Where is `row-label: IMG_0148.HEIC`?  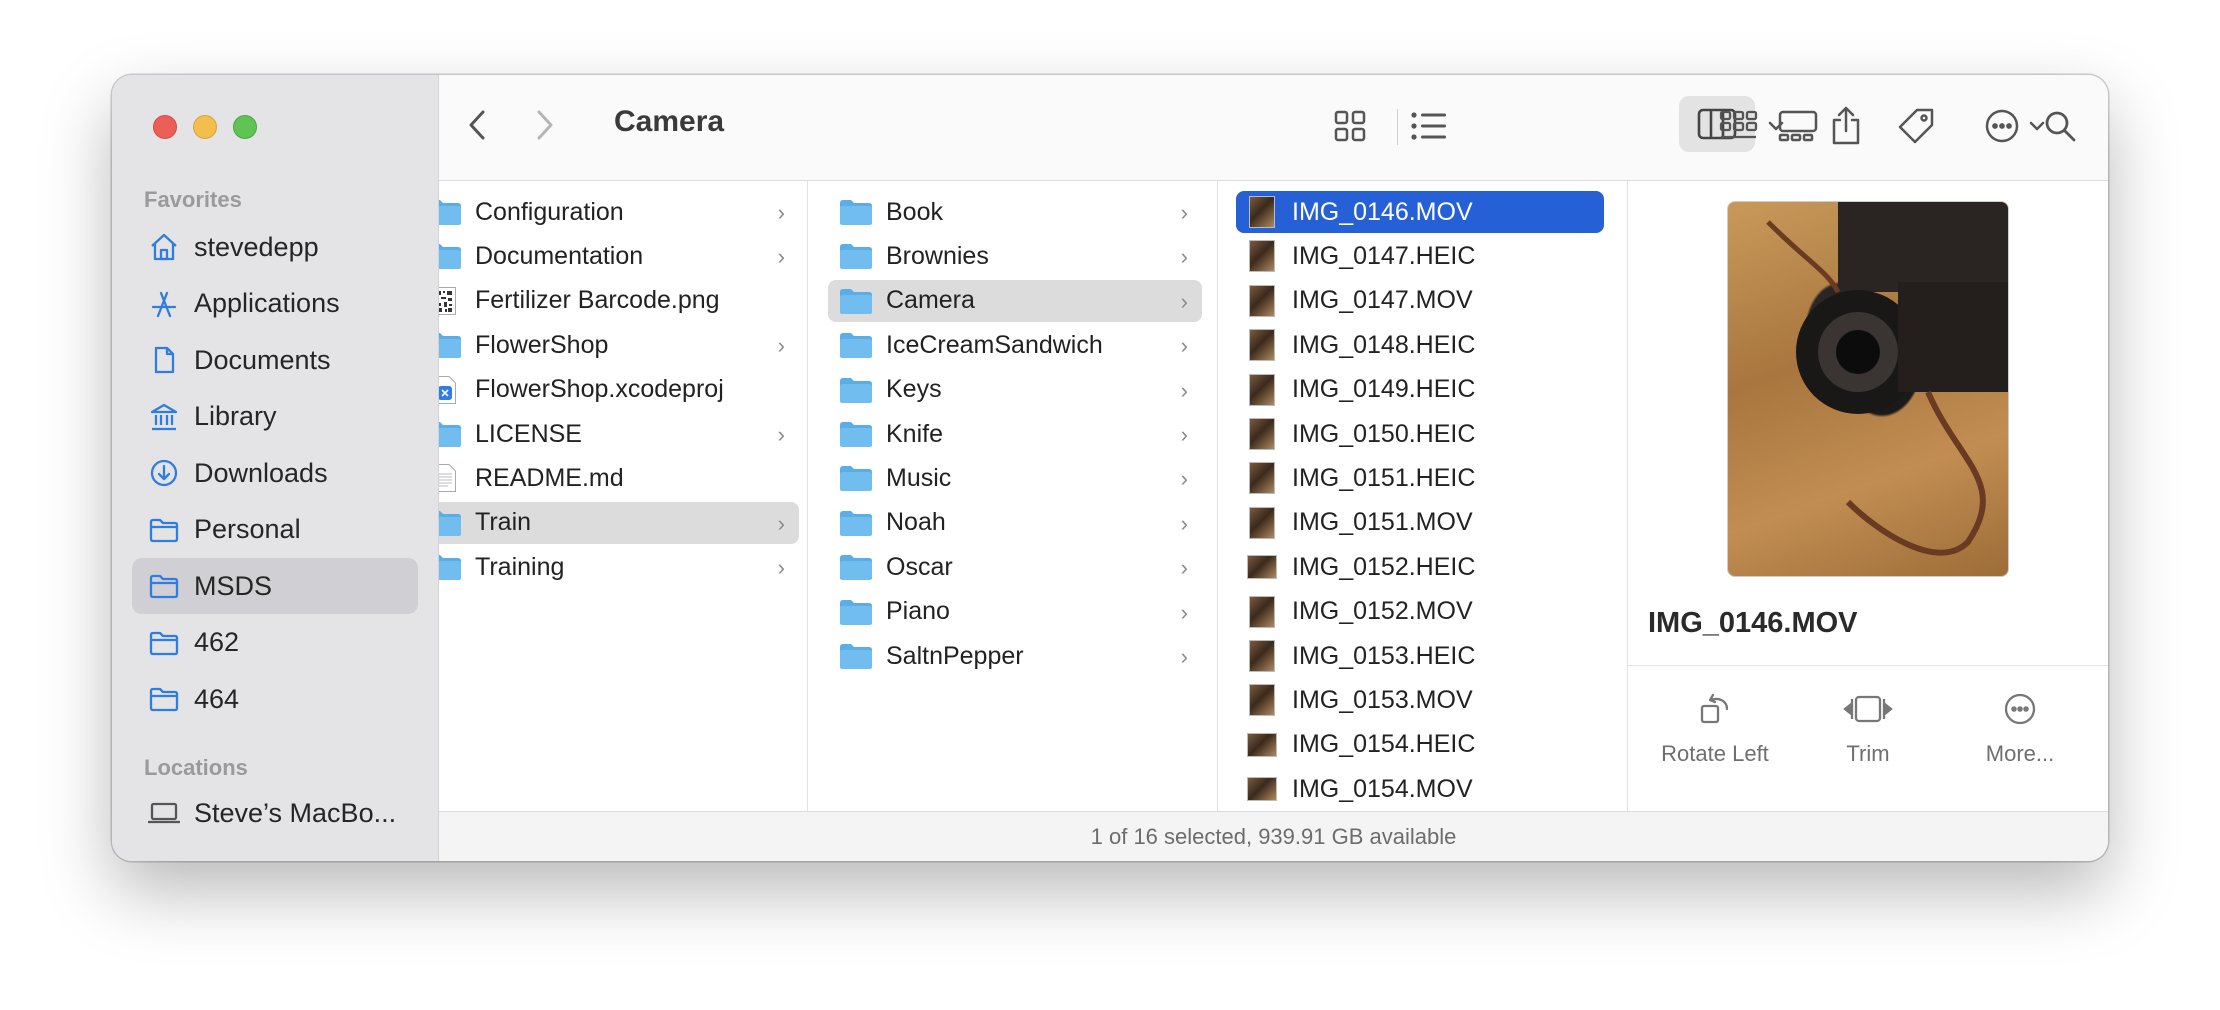
row-label: IMG_0148.HEIC is located at coordinates (1384, 344).